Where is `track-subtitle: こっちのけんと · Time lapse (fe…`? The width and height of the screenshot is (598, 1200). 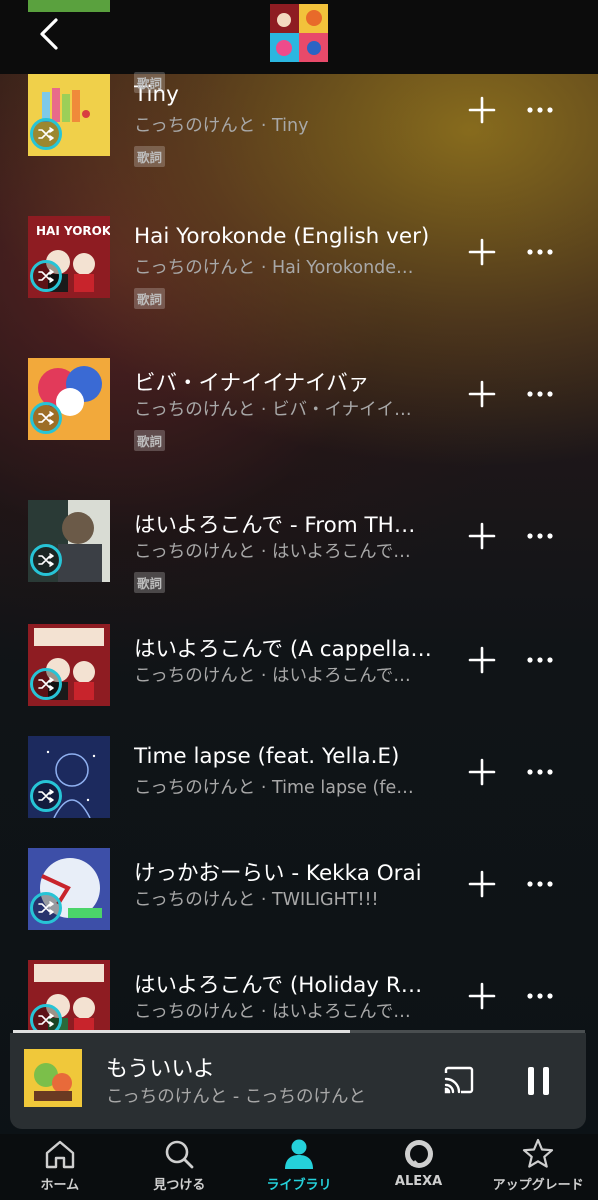 track-subtitle: こっちのけんと · Time lapse (fe… is located at coordinates (274, 788).